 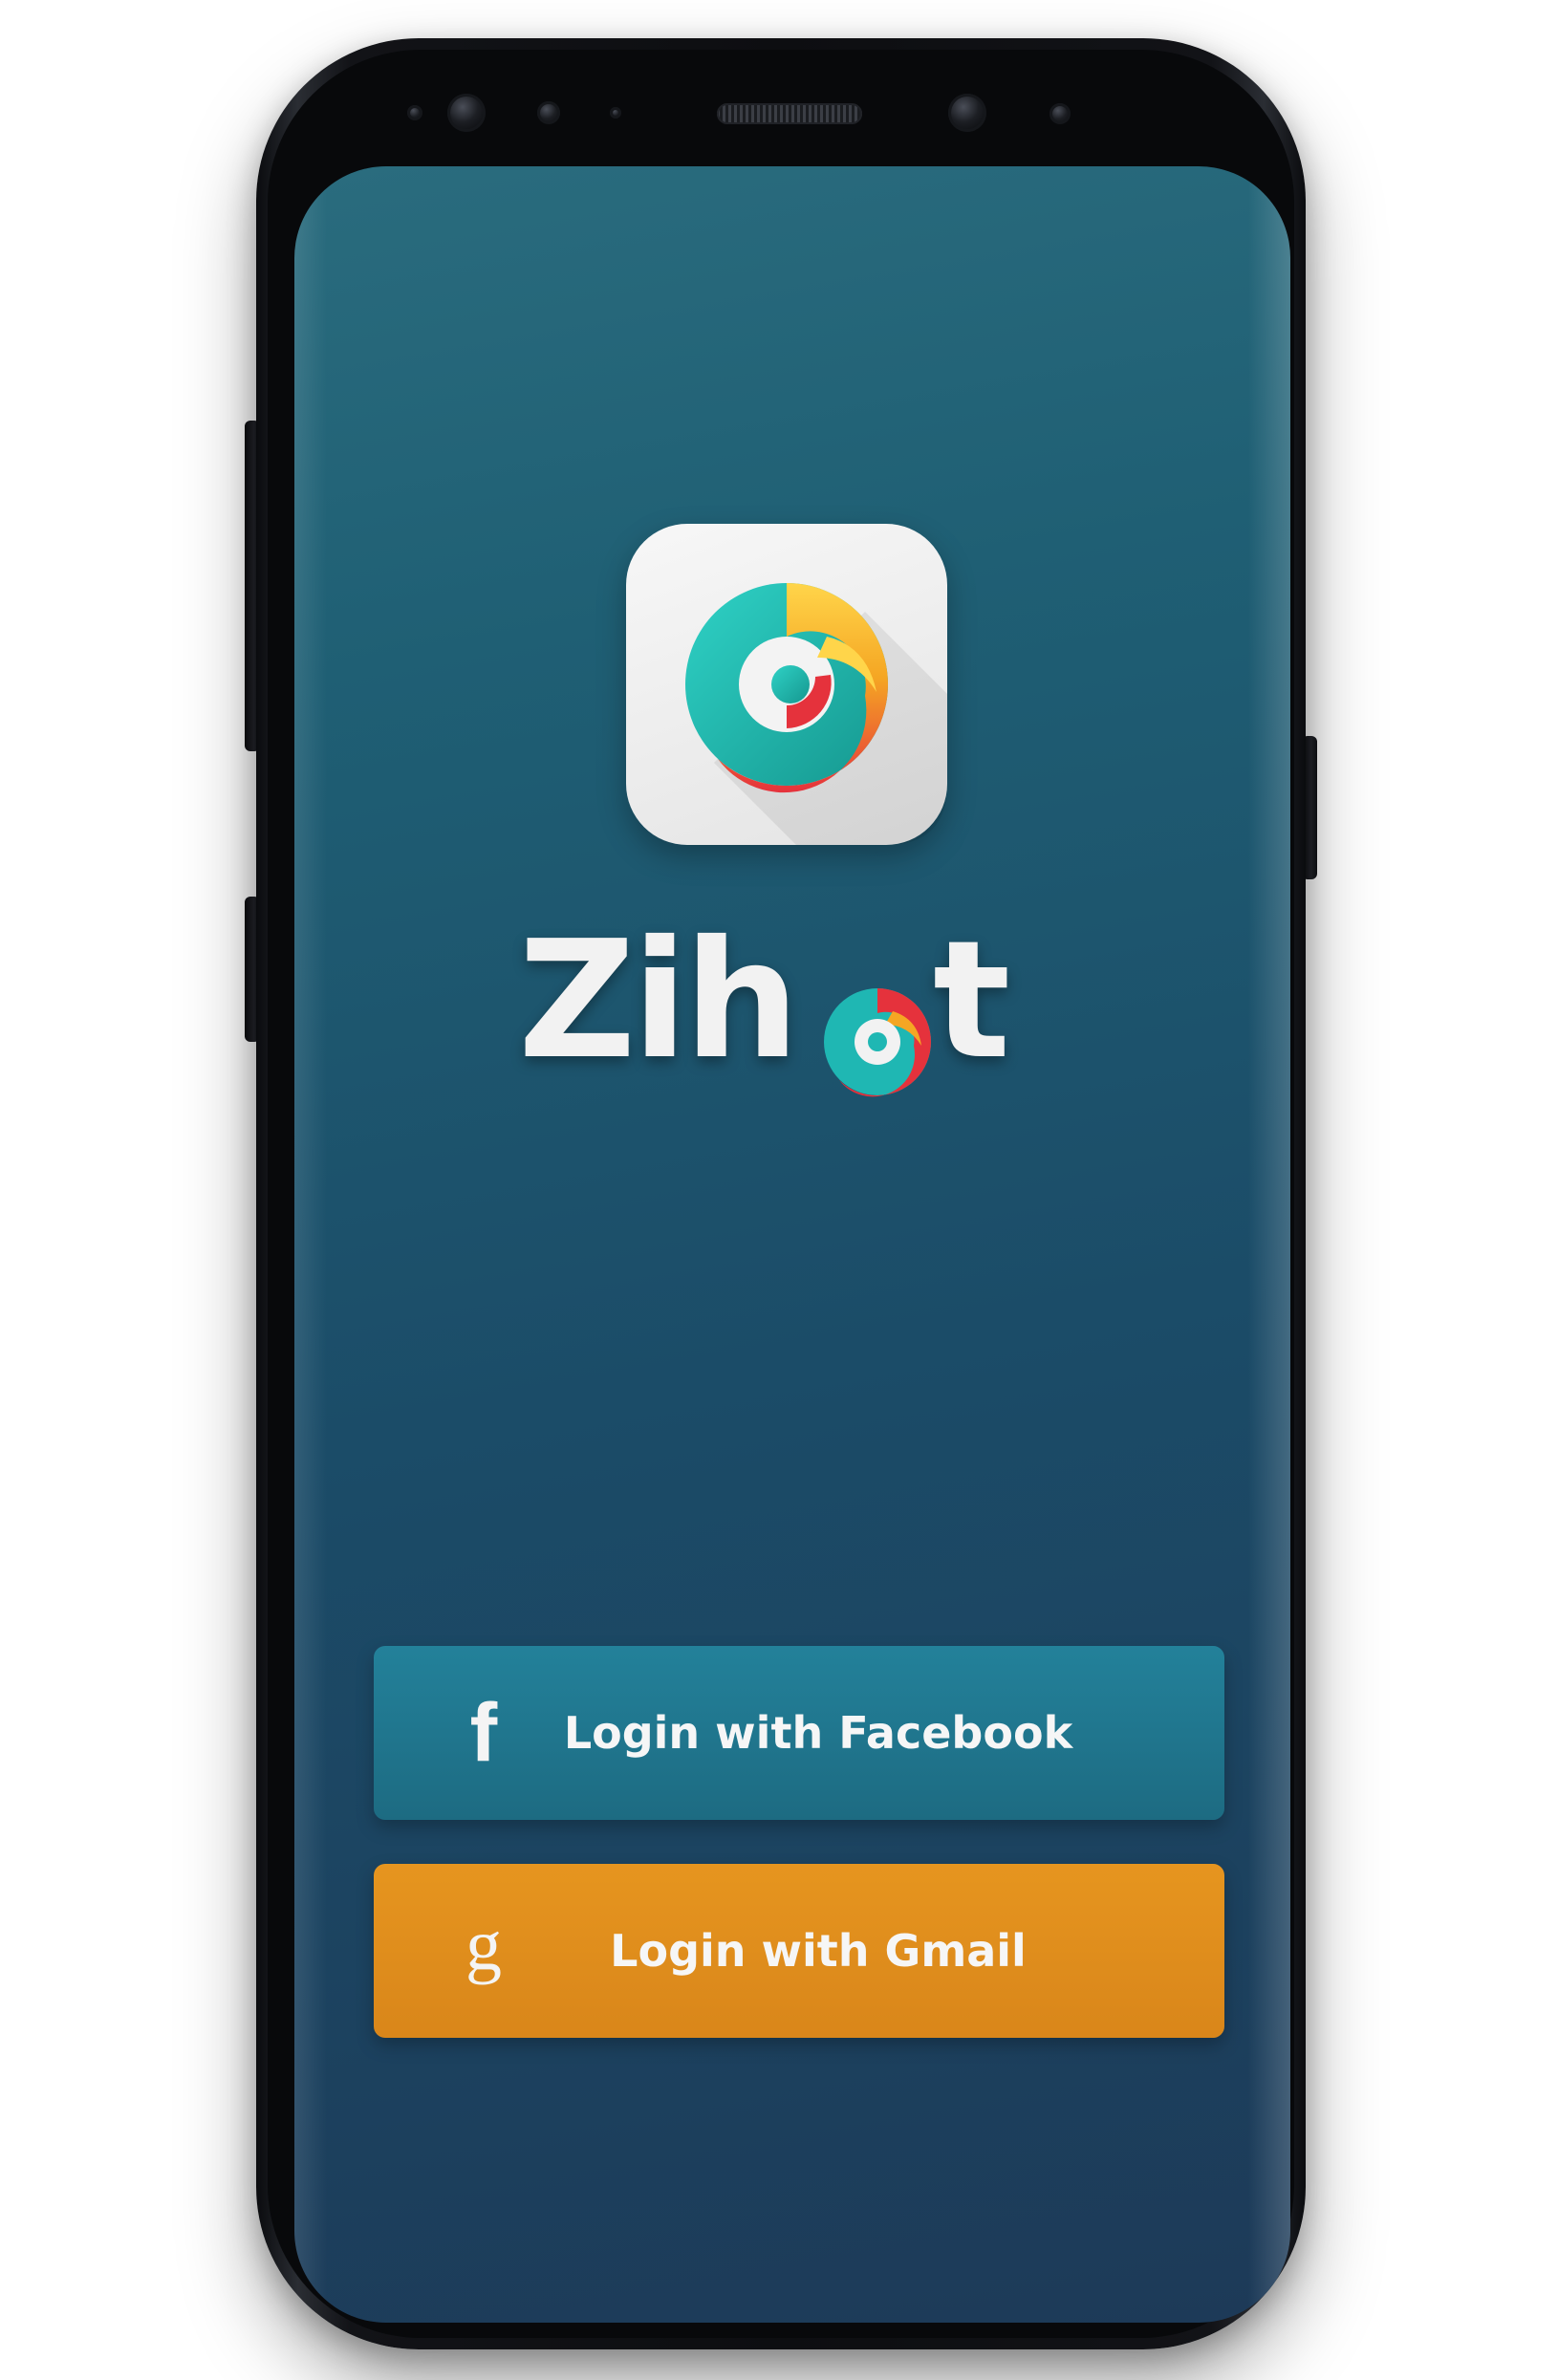 I want to click on app-wordmark: Zih t, so click(x=785, y=1001).